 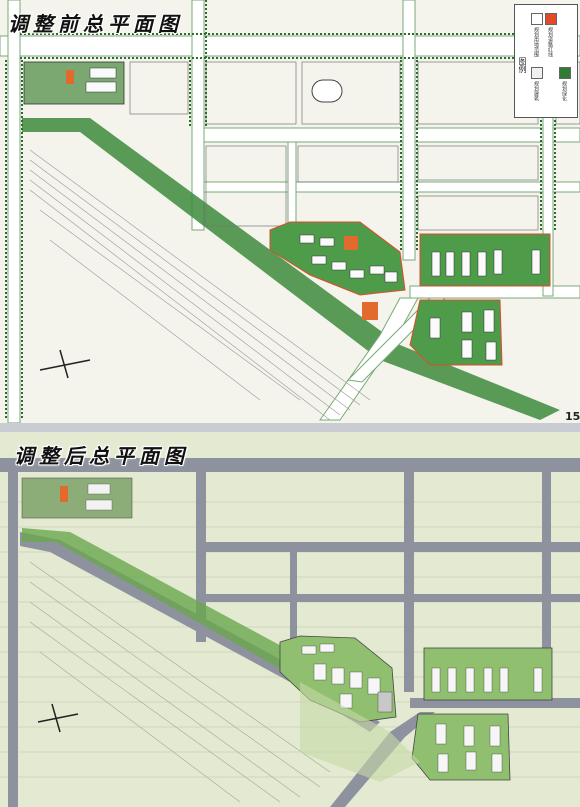 What do you see at coordinates (290, 427) in the screenshot?
I see `panel-divider` at bounding box center [290, 427].